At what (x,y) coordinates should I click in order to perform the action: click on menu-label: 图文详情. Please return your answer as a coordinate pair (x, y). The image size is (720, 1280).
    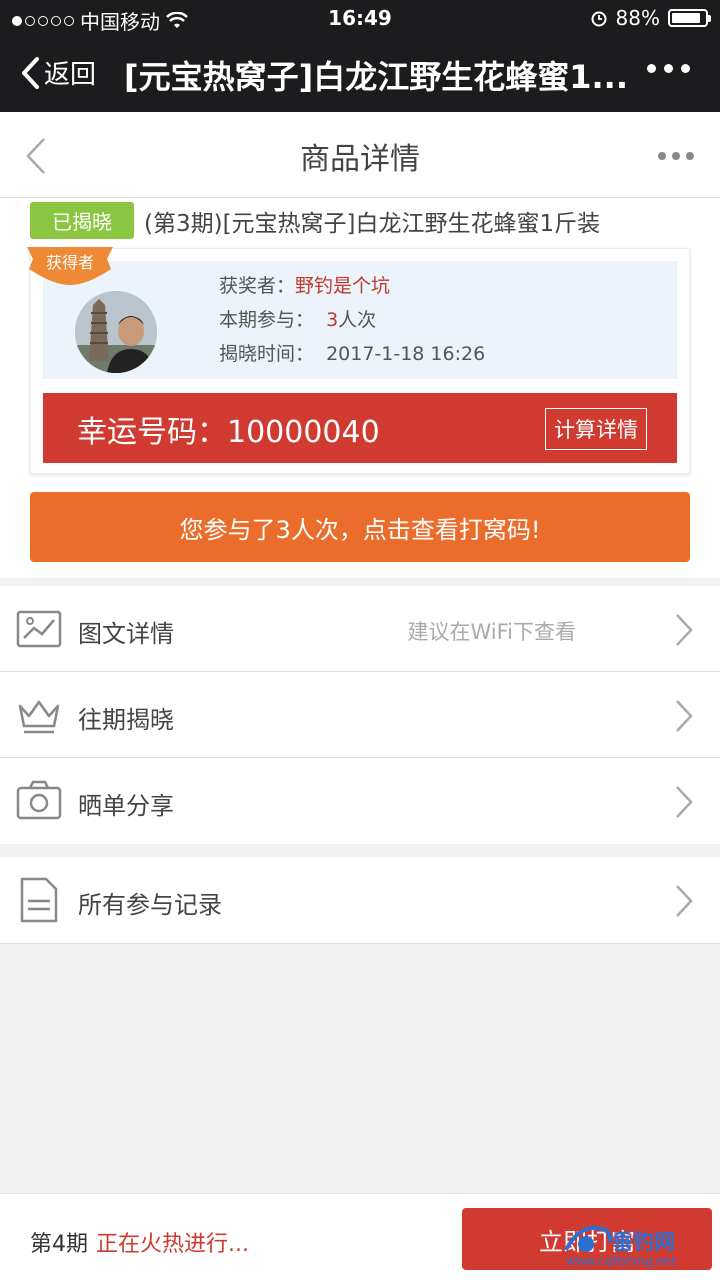
    Looking at the image, I should click on (126, 634).